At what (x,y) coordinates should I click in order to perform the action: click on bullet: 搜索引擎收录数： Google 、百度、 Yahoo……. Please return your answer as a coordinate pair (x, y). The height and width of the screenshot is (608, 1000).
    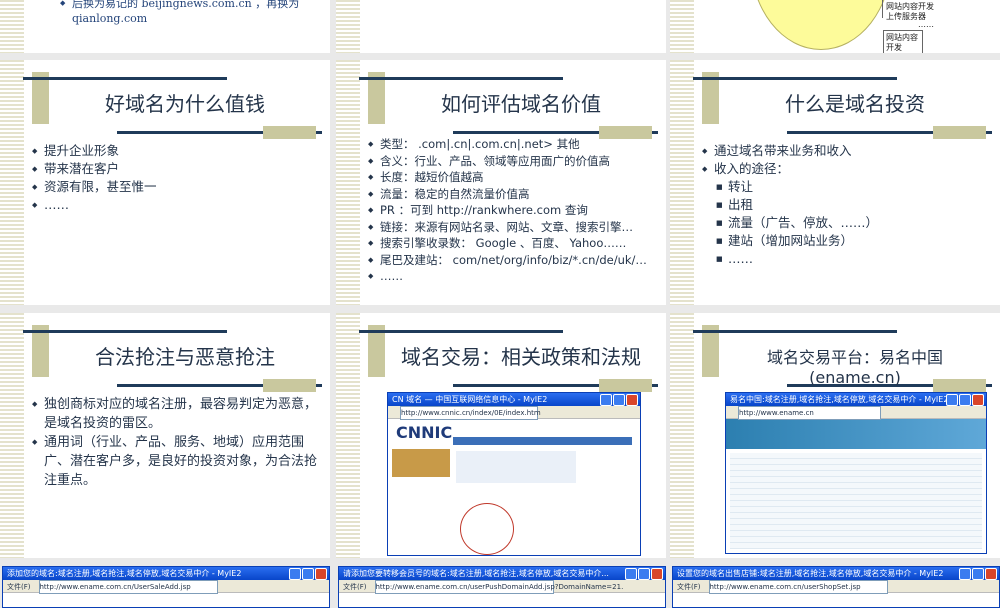
    Looking at the image, I should click on (513, 243).